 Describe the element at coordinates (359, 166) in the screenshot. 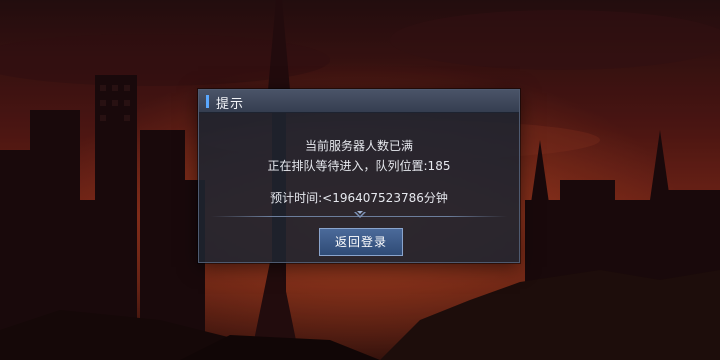

I see `queue-position-message: 正在排队等待进入，队列位置:185` at that location.